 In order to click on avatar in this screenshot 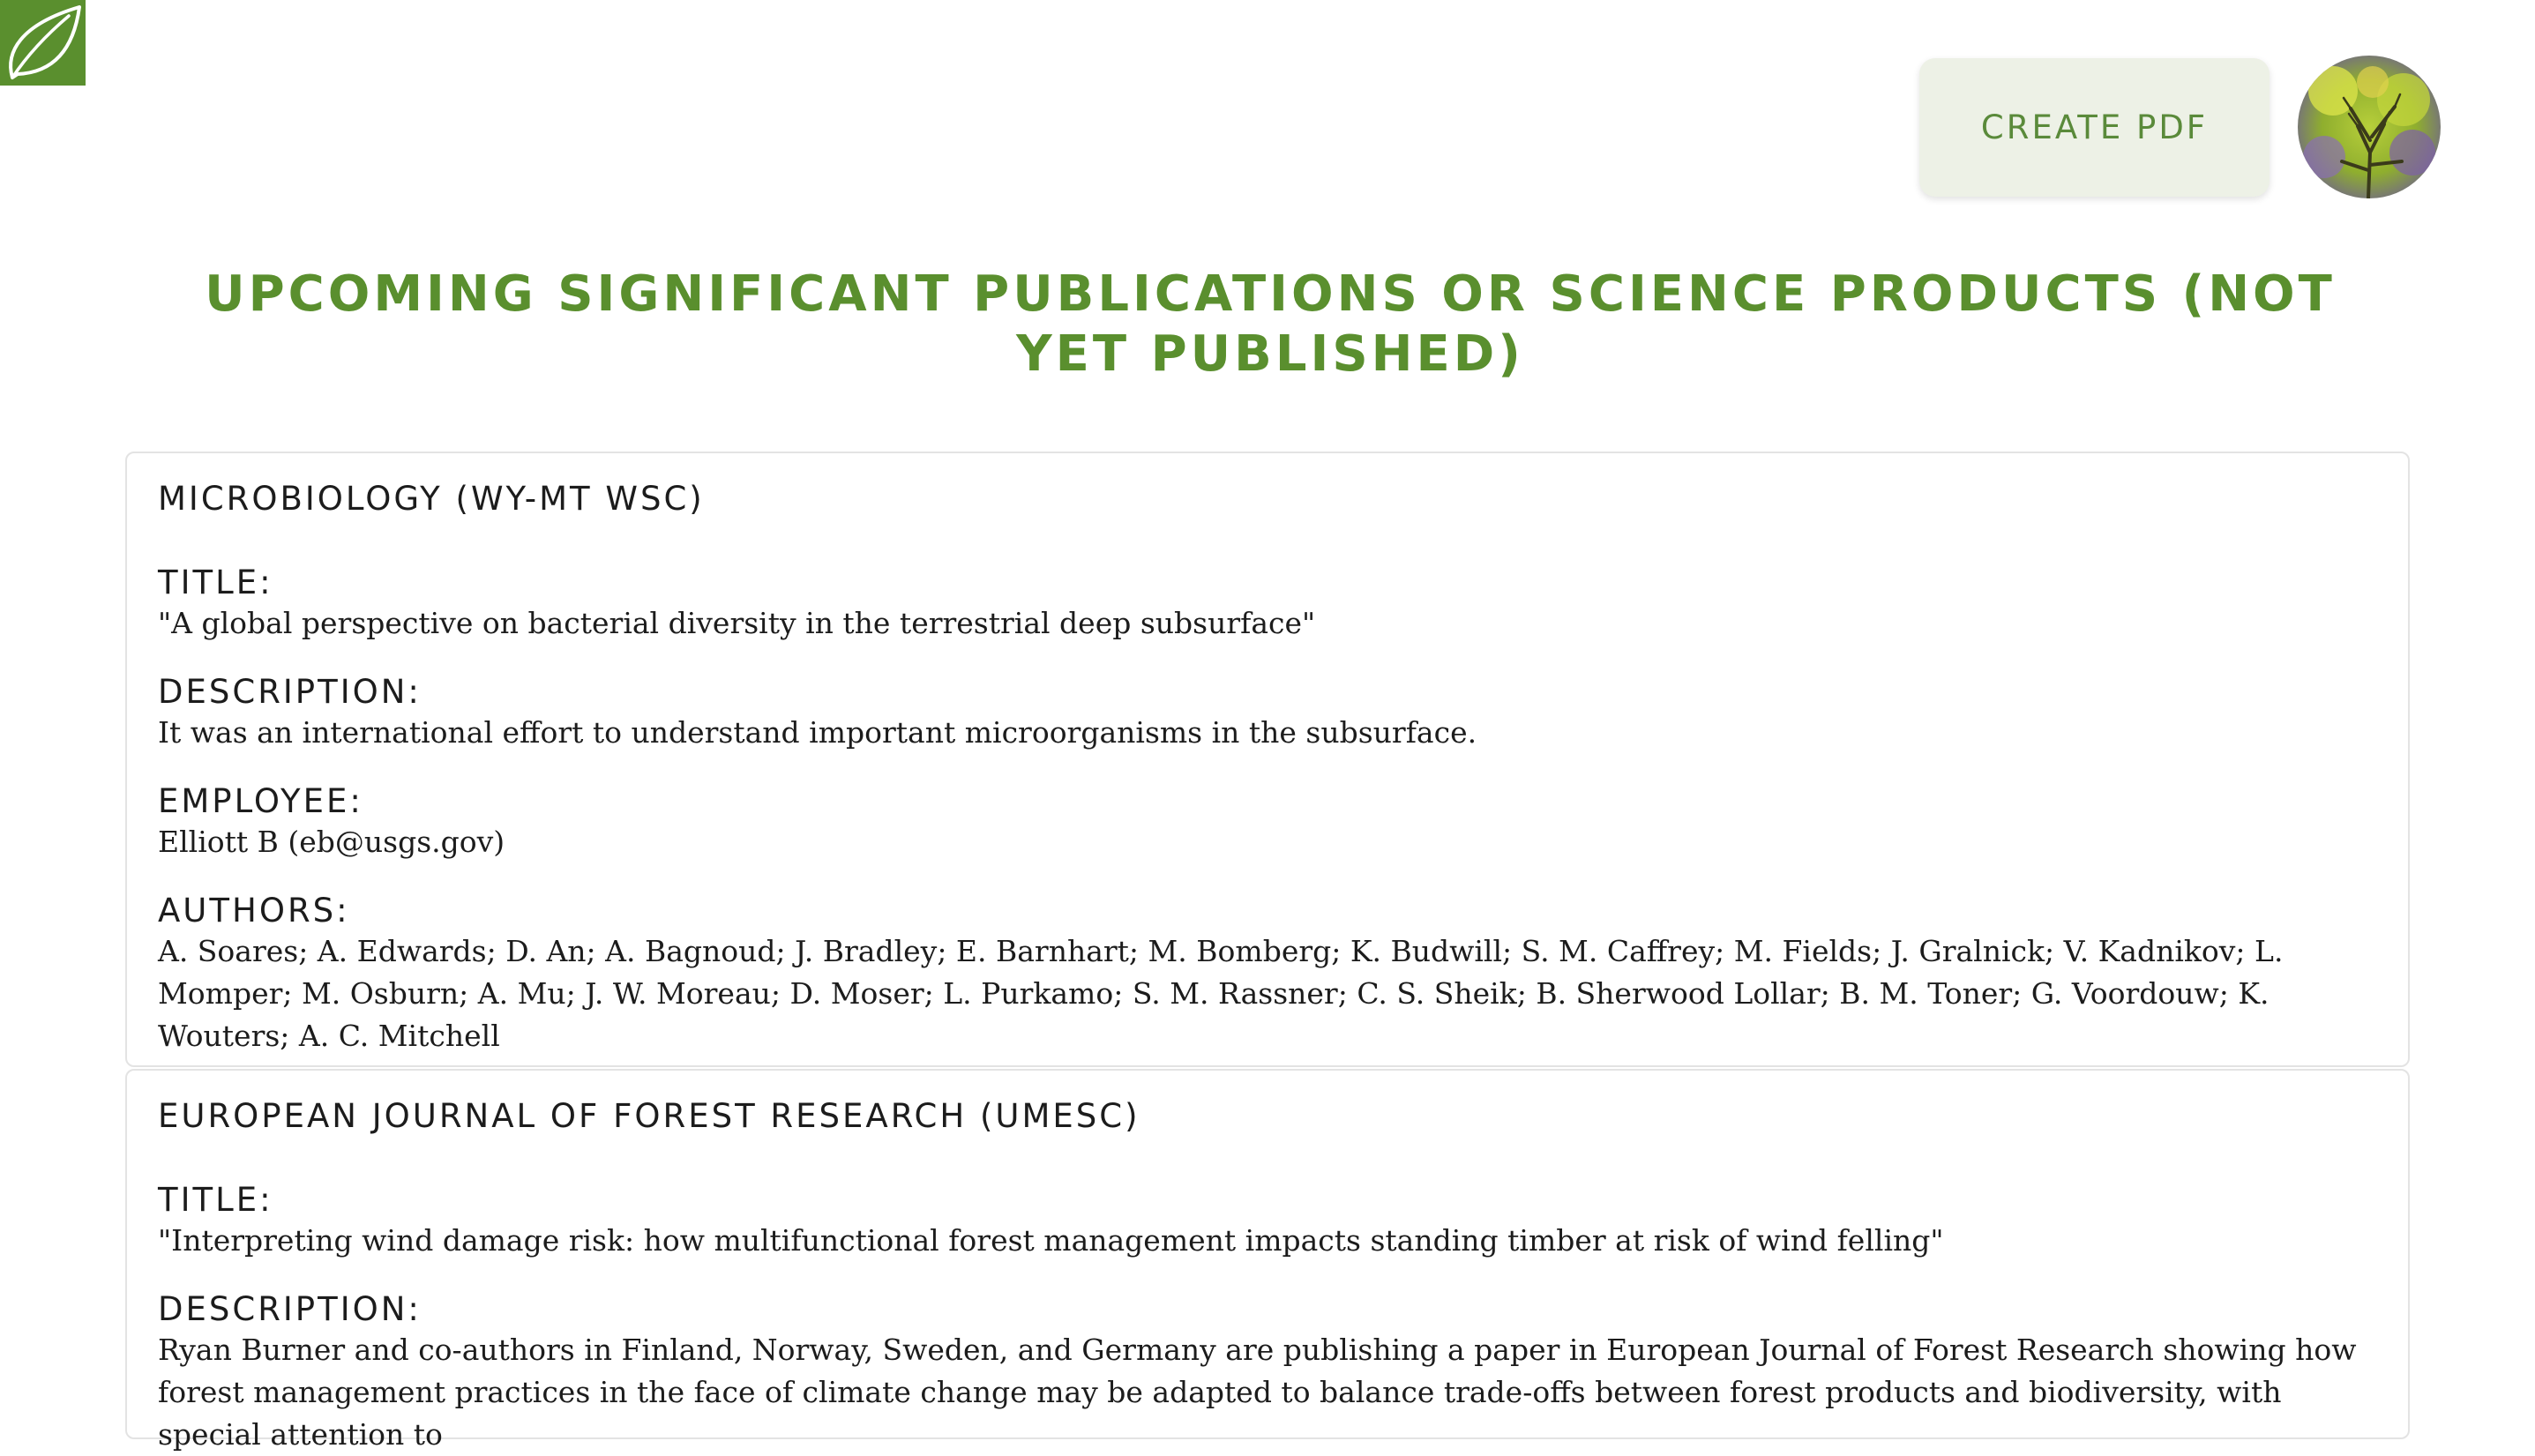, I will do `click(2370, 127)`.